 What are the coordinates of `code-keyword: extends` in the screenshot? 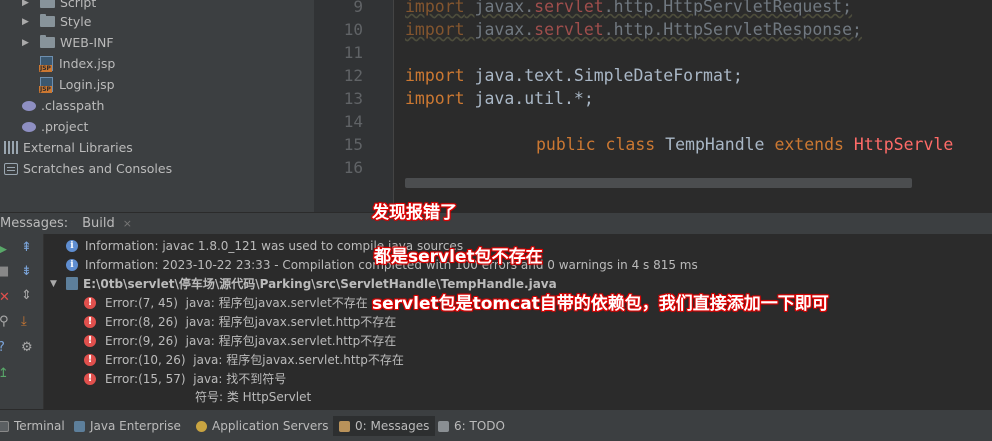 It's located at (809, 144).